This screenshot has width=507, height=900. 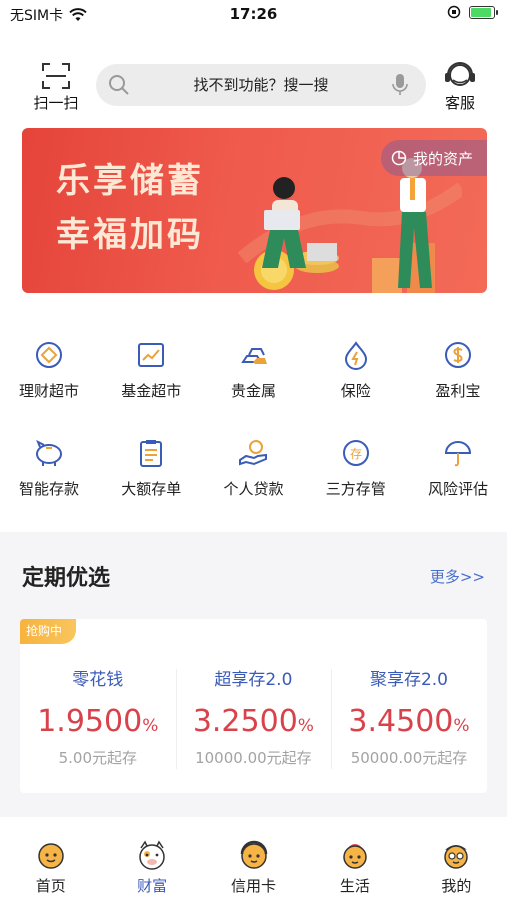 I want to click on grid-label: 基金超市, so click(x=151, y=391).